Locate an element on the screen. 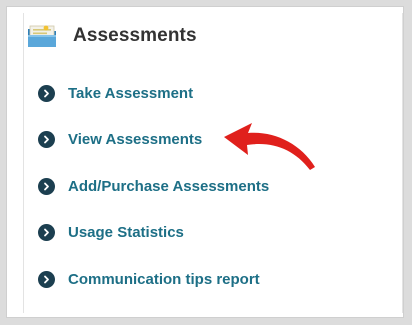 This screenshot has height=325, width=412. red-arrow-icon is located at coordinates (269, 144).